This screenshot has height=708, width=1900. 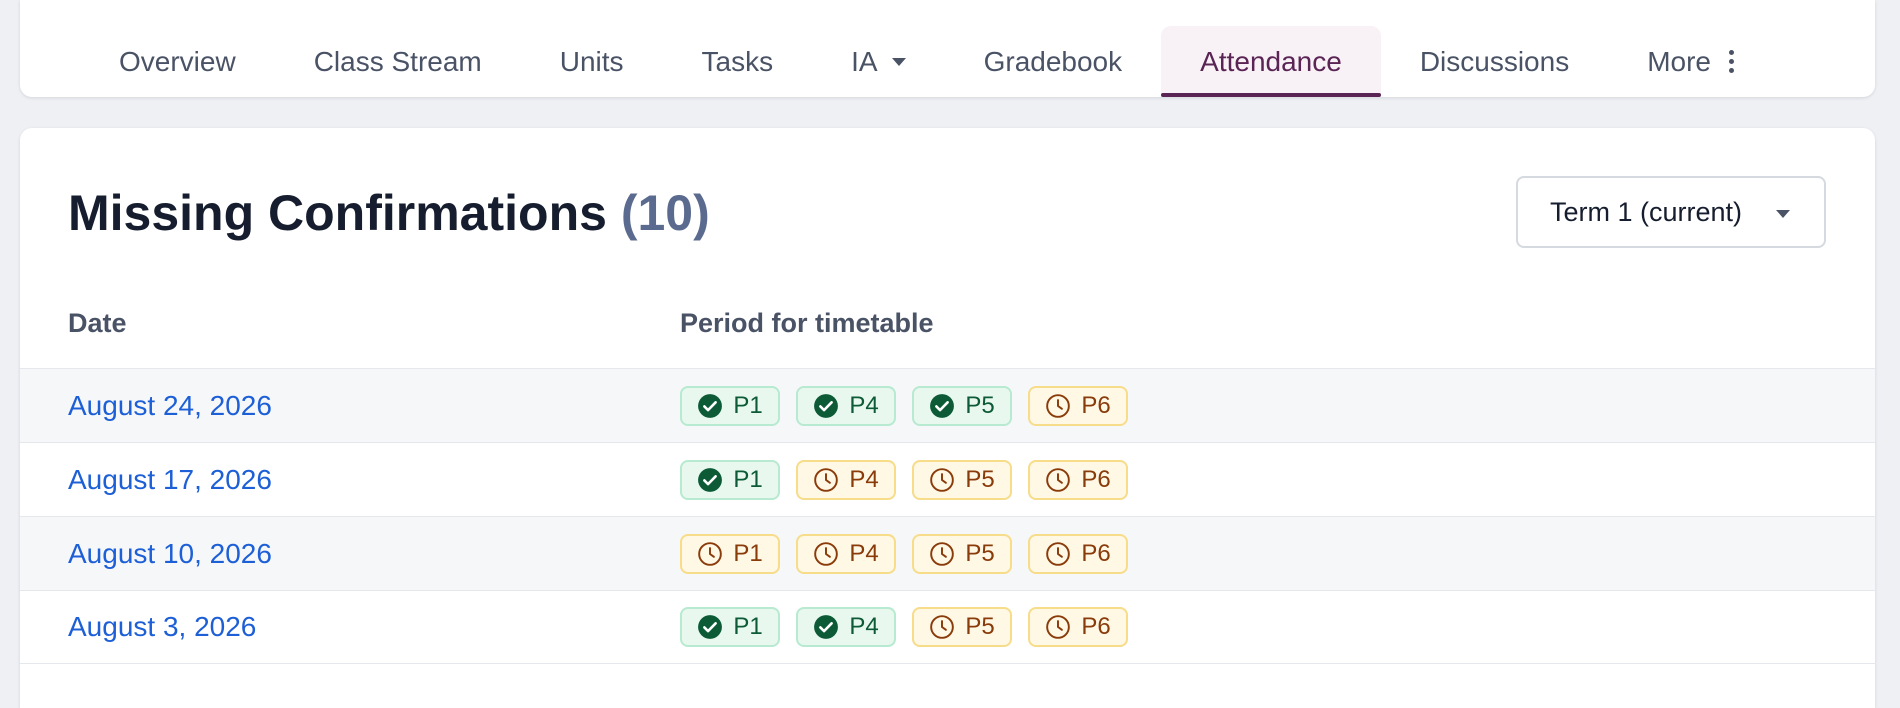 I want to click on tab-gradebook: Gradebook, so click(x=1053, y=61).